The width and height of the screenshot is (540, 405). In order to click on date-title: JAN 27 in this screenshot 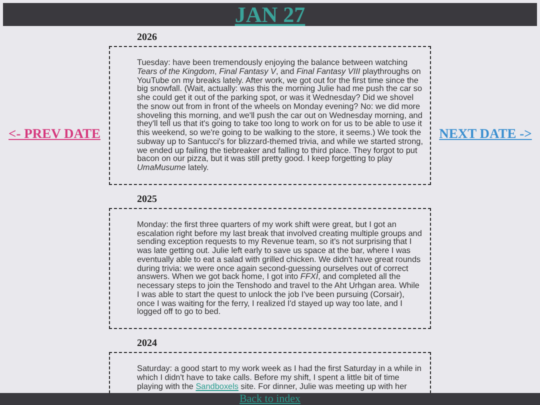, I will do `click(270, 14)`.